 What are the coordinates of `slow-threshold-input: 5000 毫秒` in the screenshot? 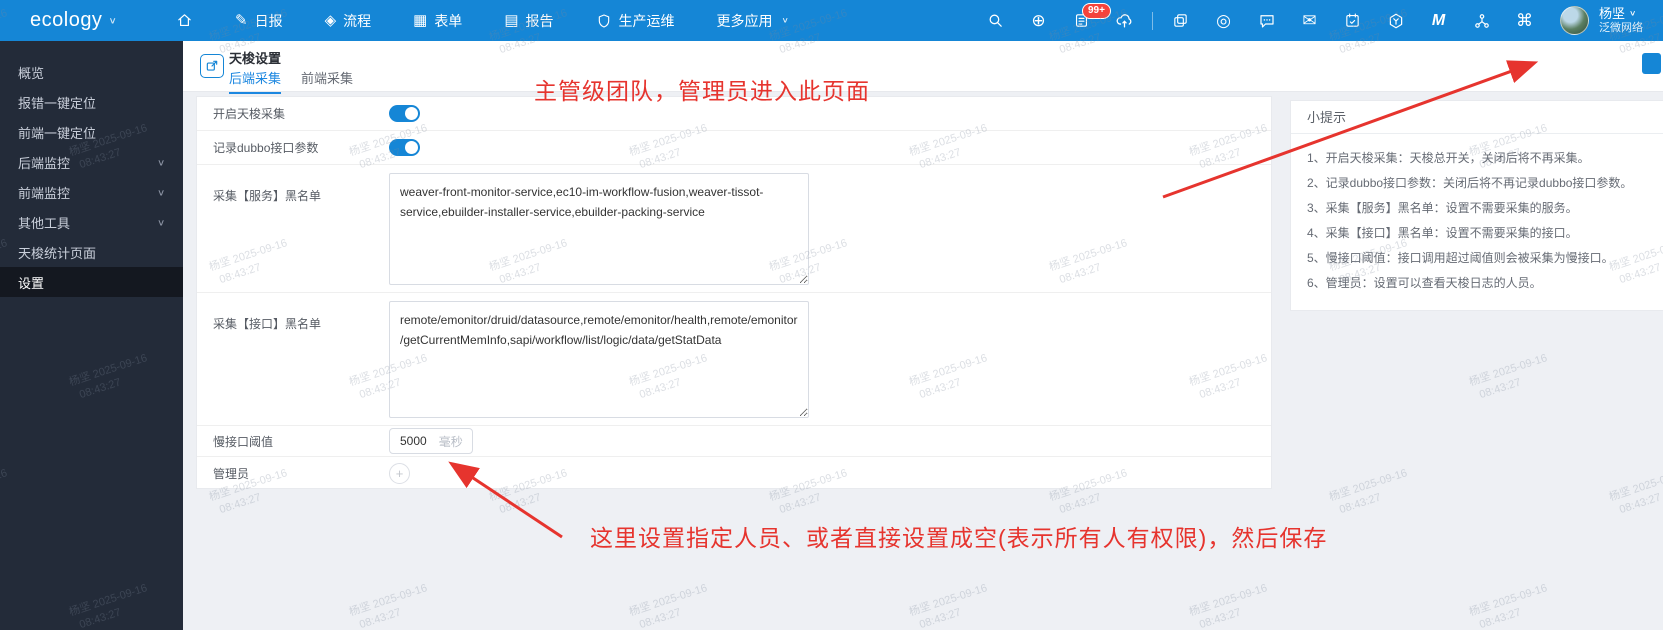 It's located at (431, 441).